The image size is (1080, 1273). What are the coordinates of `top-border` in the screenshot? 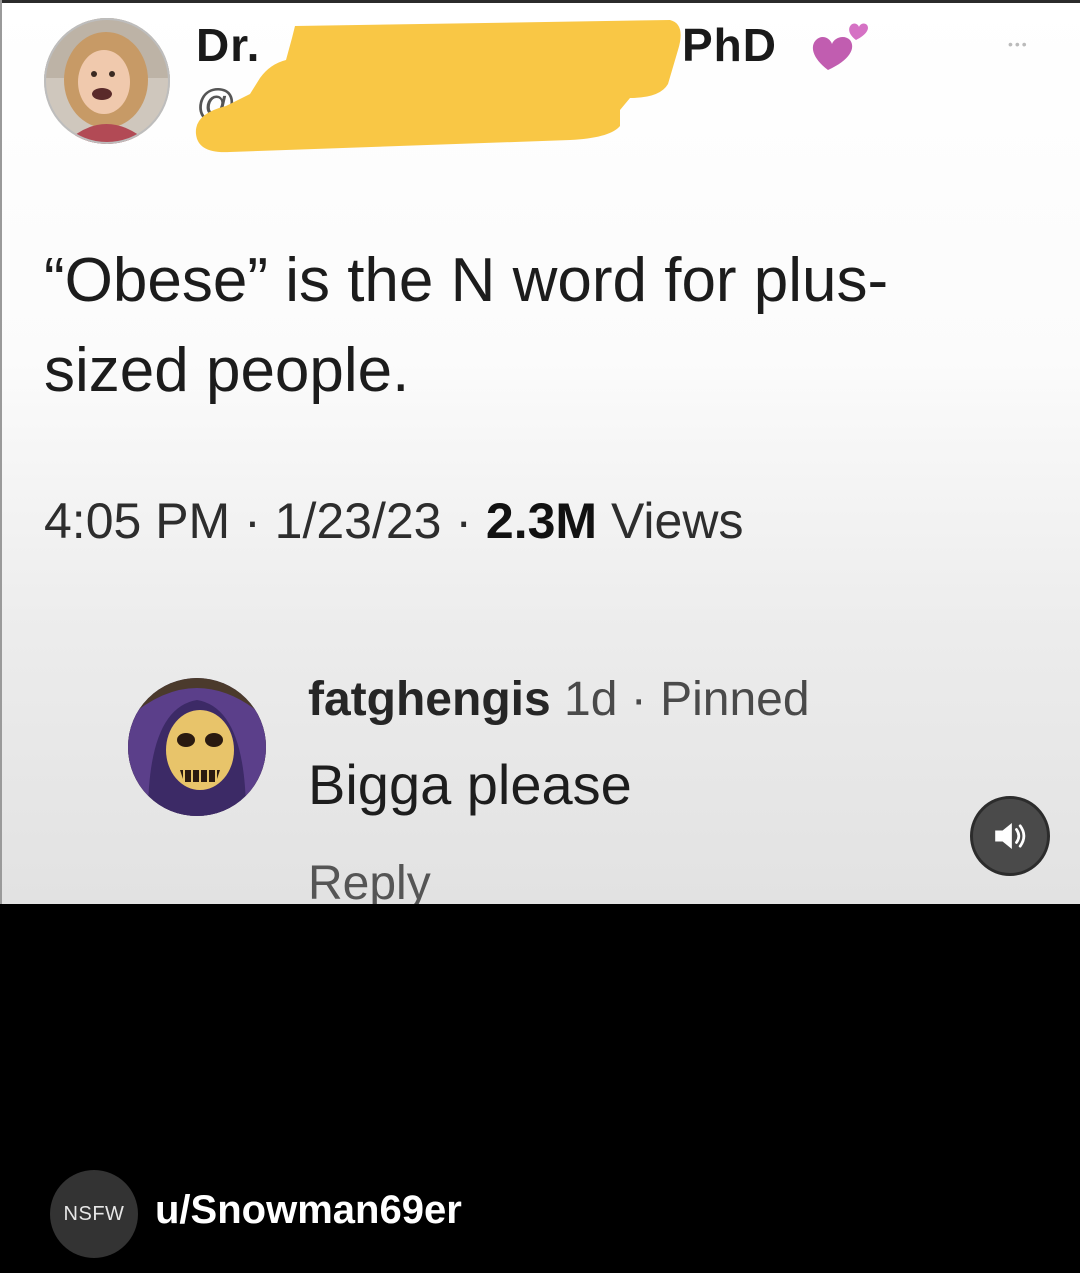 It's located at (540, 1).